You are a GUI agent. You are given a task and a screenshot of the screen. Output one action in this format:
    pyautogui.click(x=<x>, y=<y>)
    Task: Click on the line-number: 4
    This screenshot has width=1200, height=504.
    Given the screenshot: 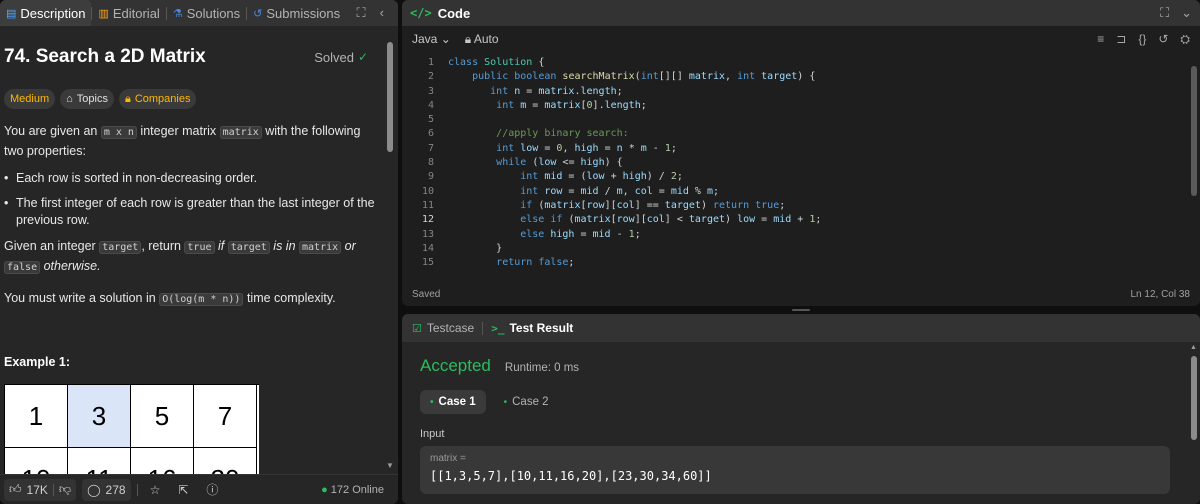 What is the action you would take?
    pyautogui.click(x=430, y=105)
    